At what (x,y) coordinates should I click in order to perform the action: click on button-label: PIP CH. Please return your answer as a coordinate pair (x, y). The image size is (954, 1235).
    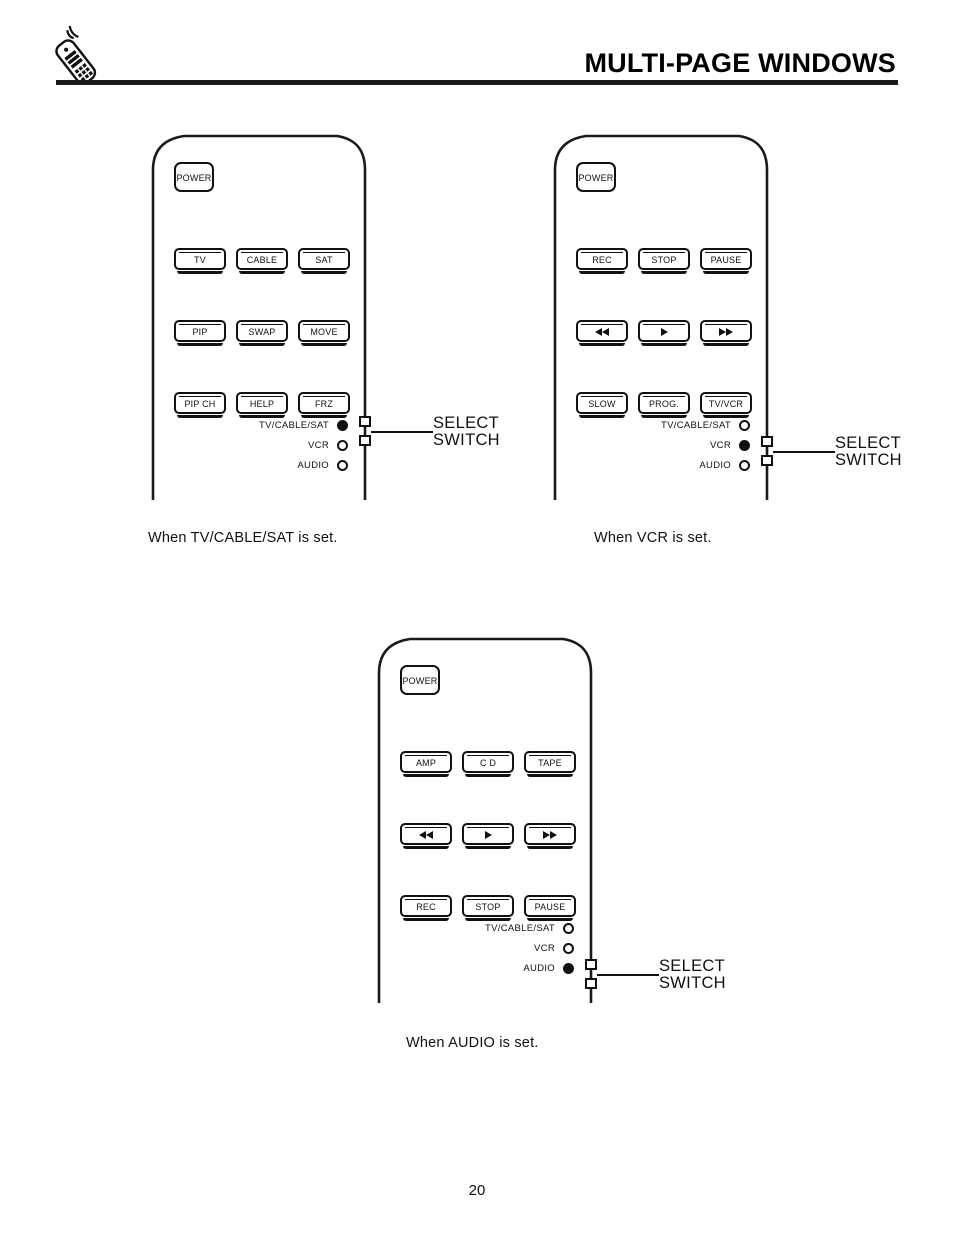
    Looking at the image, I should click on (200, 403).